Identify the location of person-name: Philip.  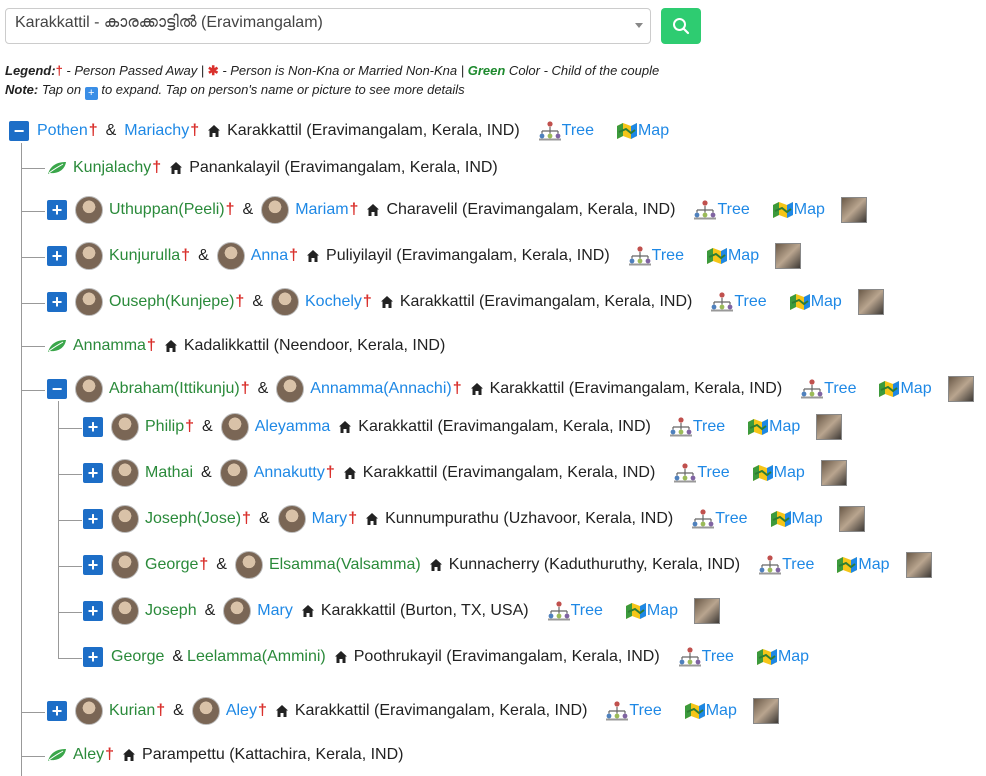
(164, 427).